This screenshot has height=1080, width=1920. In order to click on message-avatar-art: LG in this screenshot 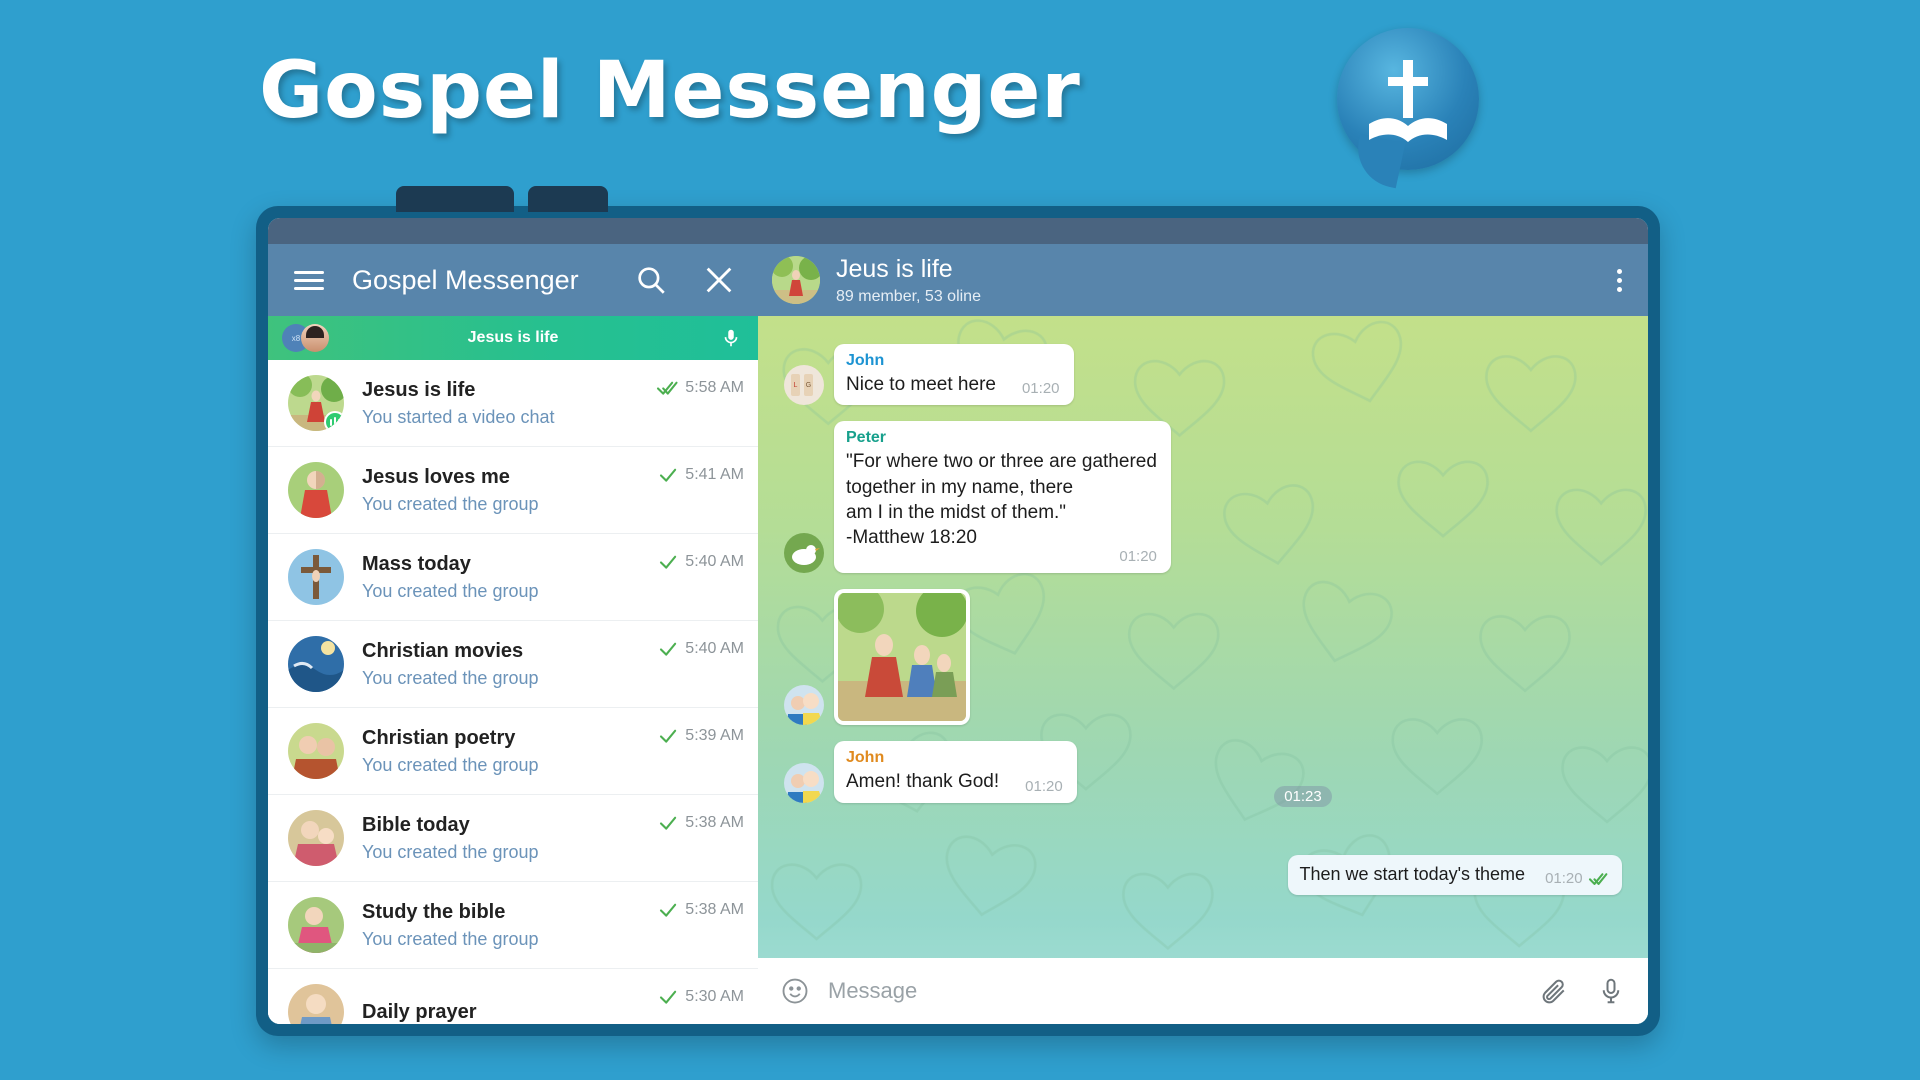, I will do `click(804, 385)`.